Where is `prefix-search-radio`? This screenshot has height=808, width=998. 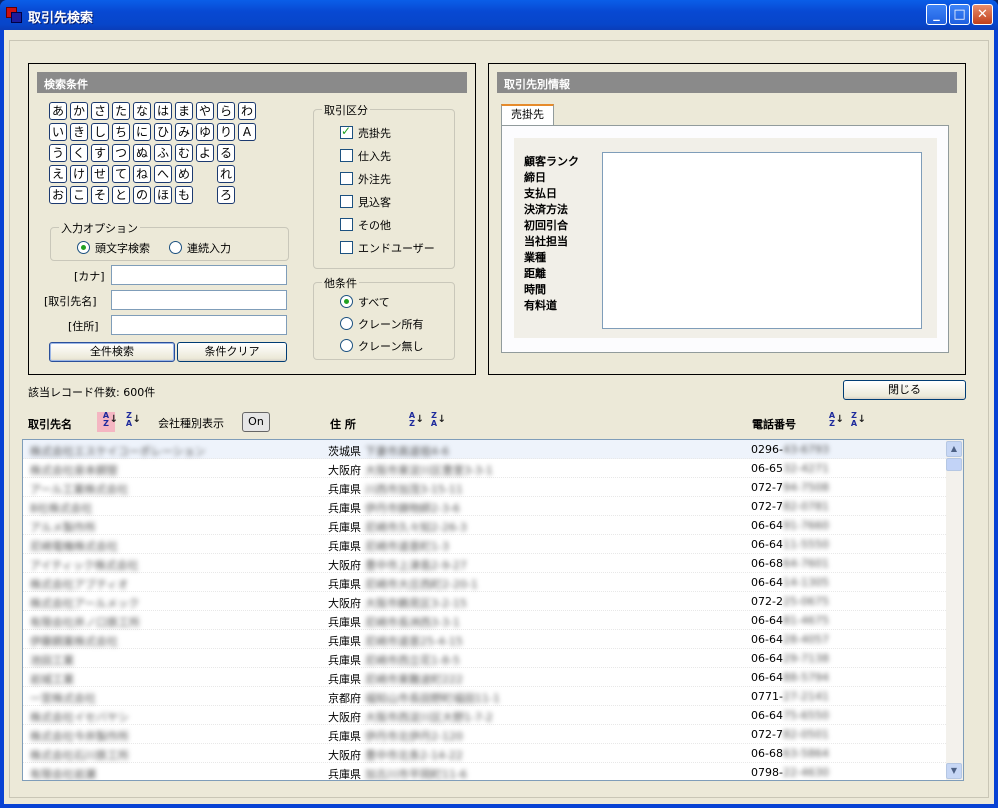
prefix-search-radio is located at coordinates (83, 247).